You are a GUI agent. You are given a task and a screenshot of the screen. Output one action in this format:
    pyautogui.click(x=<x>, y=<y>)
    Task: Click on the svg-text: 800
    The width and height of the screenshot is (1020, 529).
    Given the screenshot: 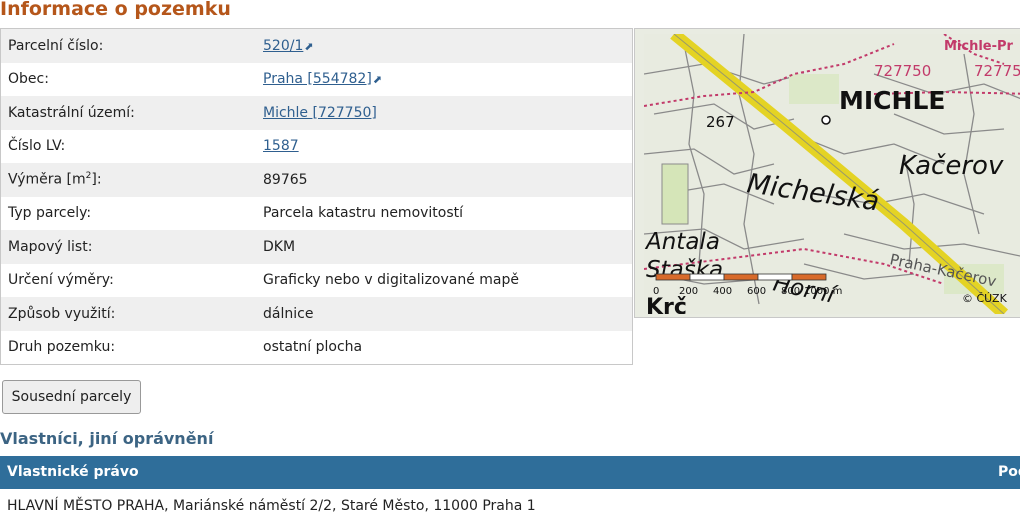 What is the action you would take?
    pyautogui.click(x=790, y=291)
    